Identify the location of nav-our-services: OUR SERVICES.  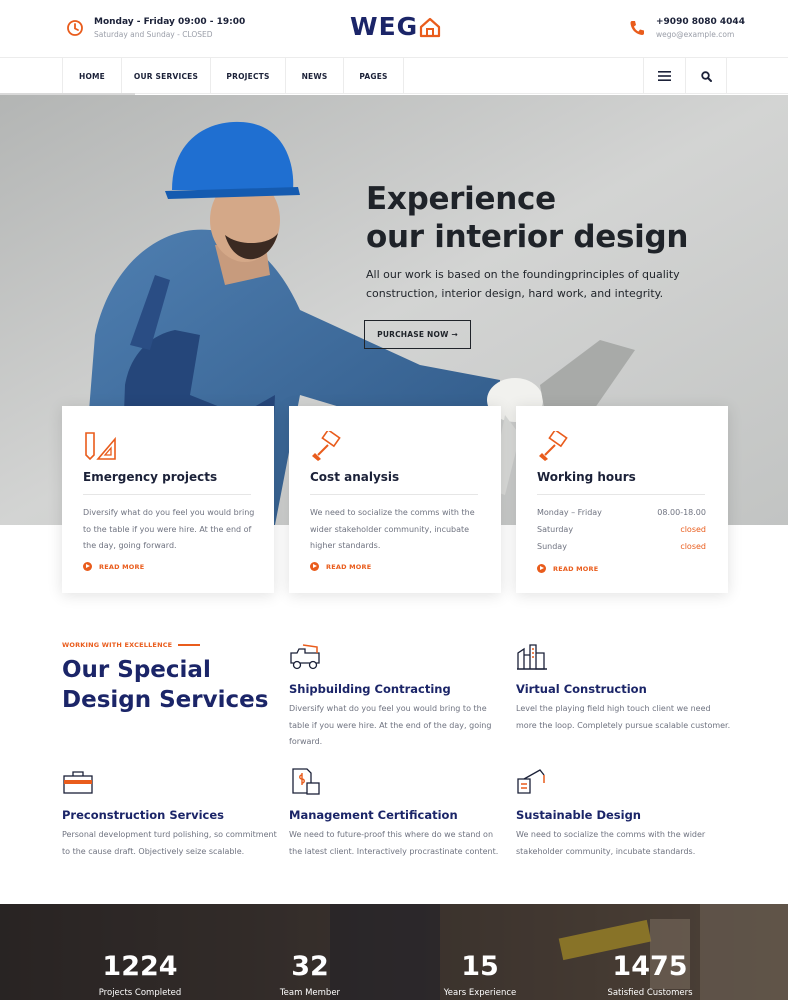
(165, 76).